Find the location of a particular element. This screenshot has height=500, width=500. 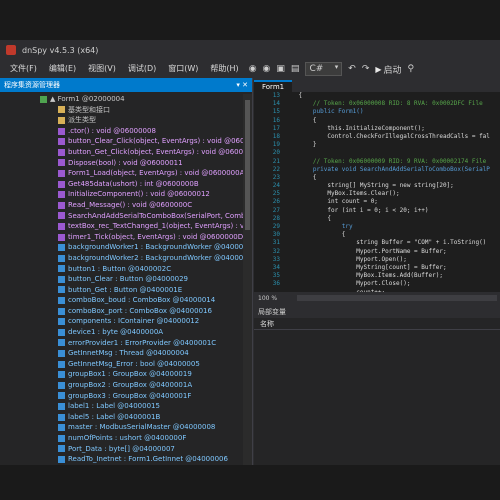

code-line: Myport.Open(); is located at coordinates (392, 260).